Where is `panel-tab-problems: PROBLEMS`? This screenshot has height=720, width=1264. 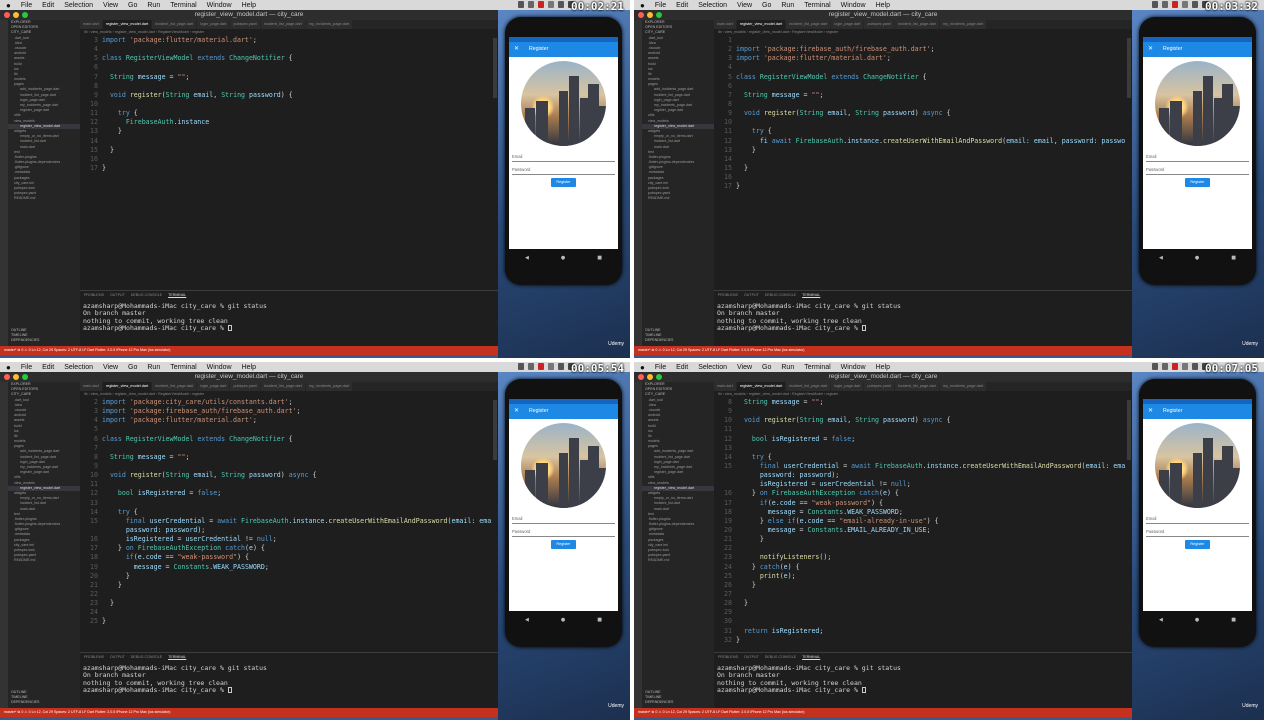 panel-tab-problems: PROBLEMS is located at coordinates (94, 295).